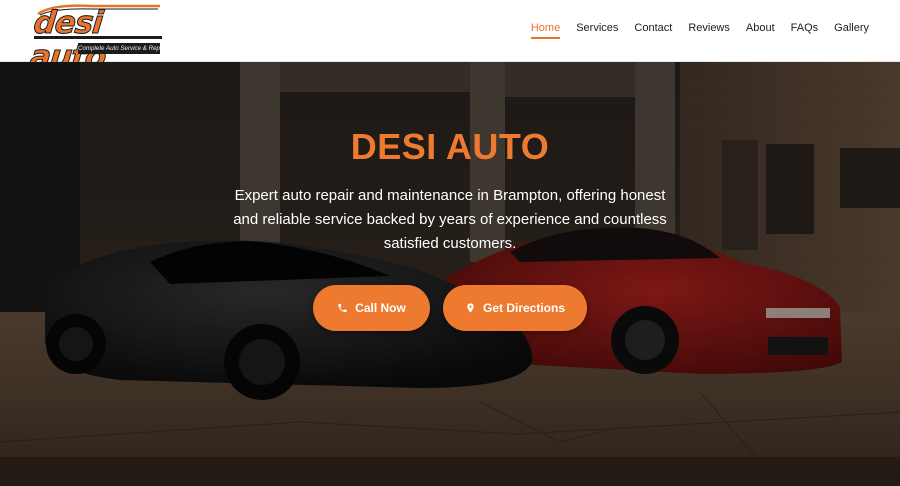 This screenshot has width=900, height=486. I want to click on nav-contact: Contact, so click(653, 30).